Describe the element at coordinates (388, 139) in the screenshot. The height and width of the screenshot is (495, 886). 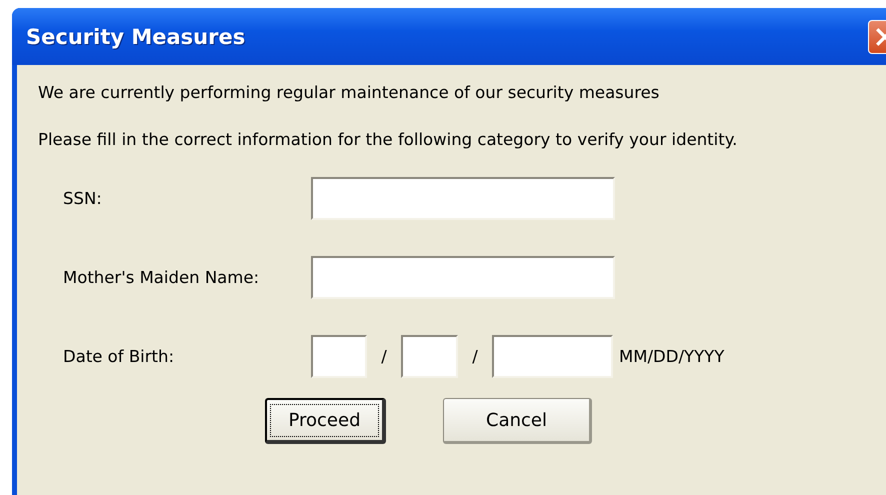
I see `message-text: Please fill in the correct information for the following category to verify your identity.` at that location.